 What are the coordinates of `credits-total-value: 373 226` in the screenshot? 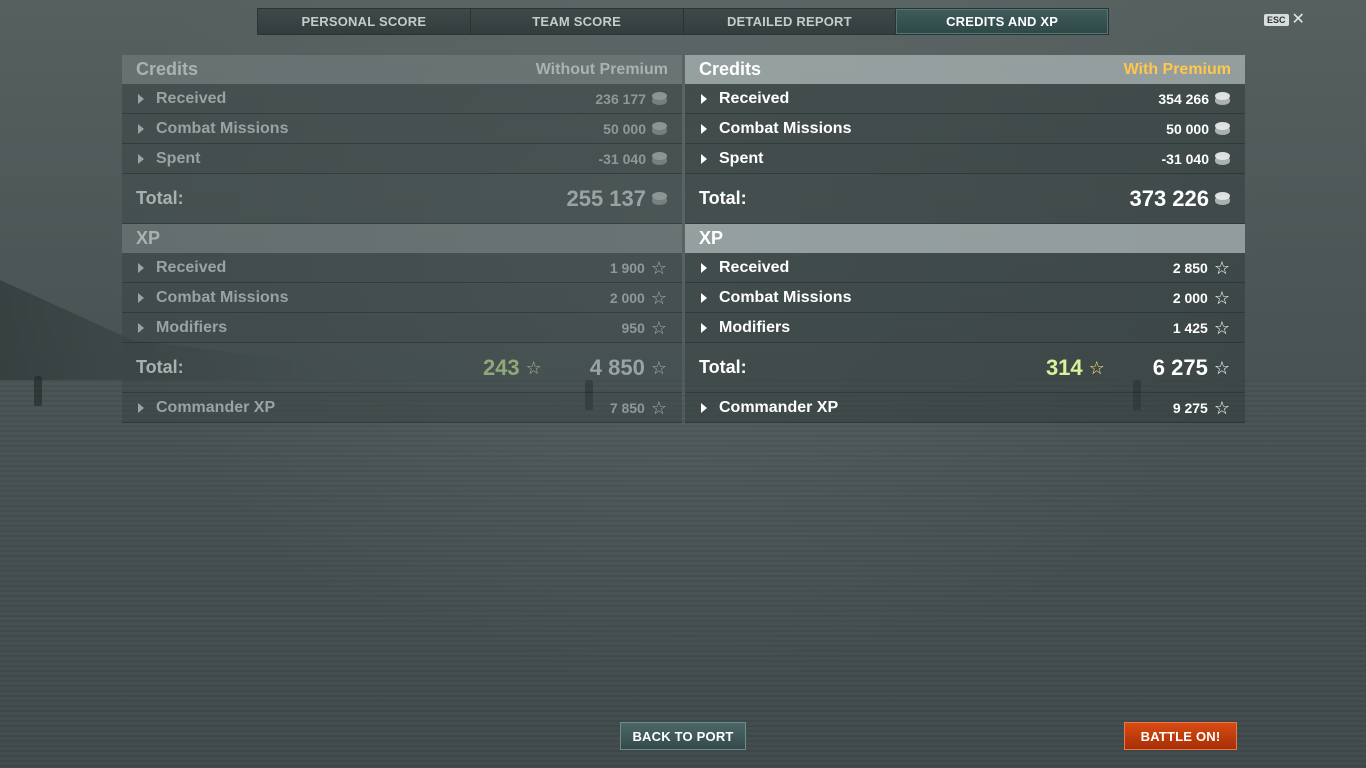 It's located at (1169, 198).